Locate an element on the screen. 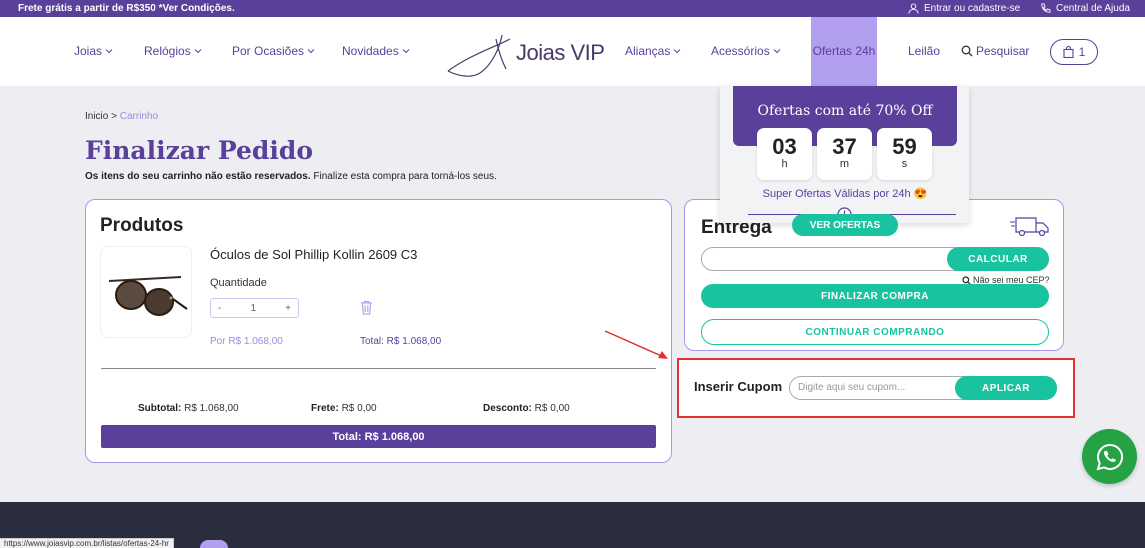  coupon-label: Inserir Cupom is located at coordinates (738, 386).